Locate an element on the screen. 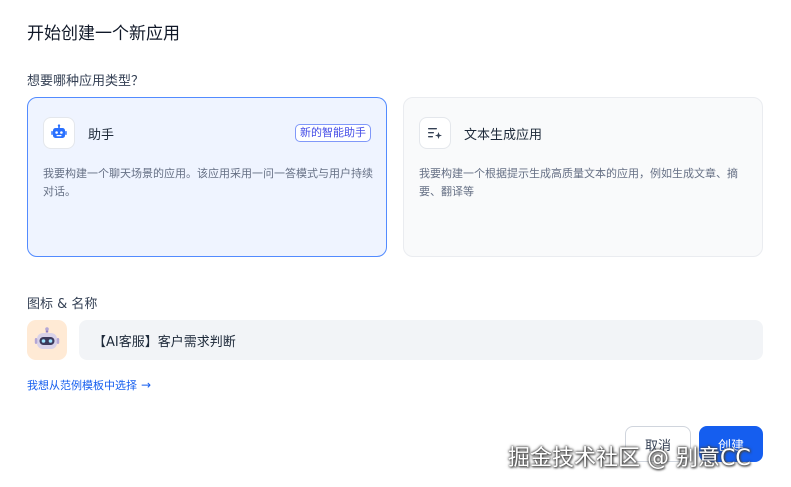 Image resolution: width=791 pixels, height=487 pixels. card-title-assistant: 助手 is located at coordinates (101, 135).